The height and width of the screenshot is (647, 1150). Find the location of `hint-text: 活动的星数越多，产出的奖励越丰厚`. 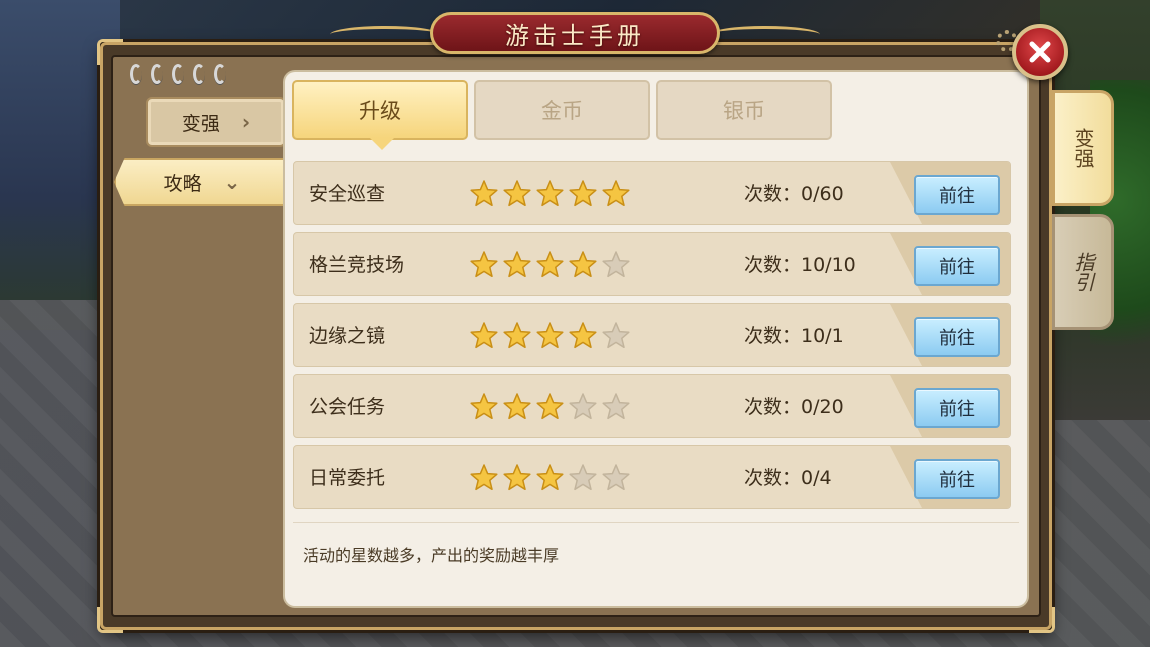

hint-text: 活动的星数越多，产出的奖励越丰厚 is located at coordinates (431, 555).